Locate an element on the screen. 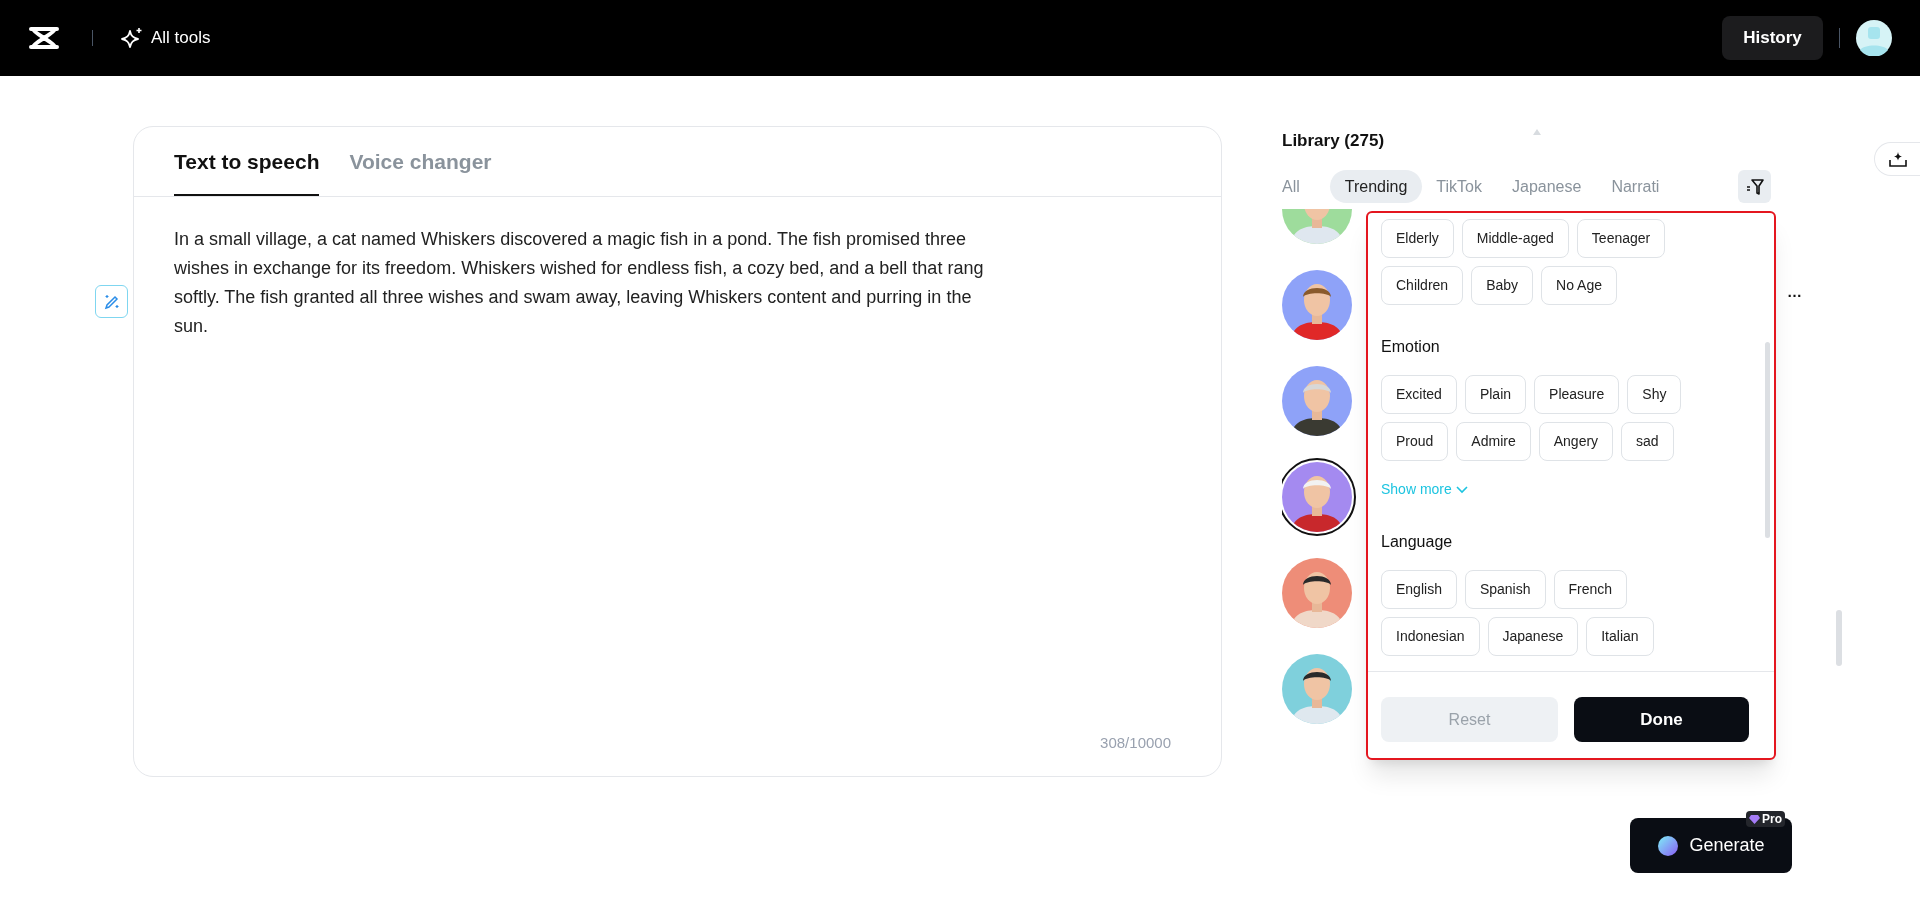 Image resolution: width=1920 pixels, height=912 pixels. filter-chip: Children is located at coordinates (1422, 285).